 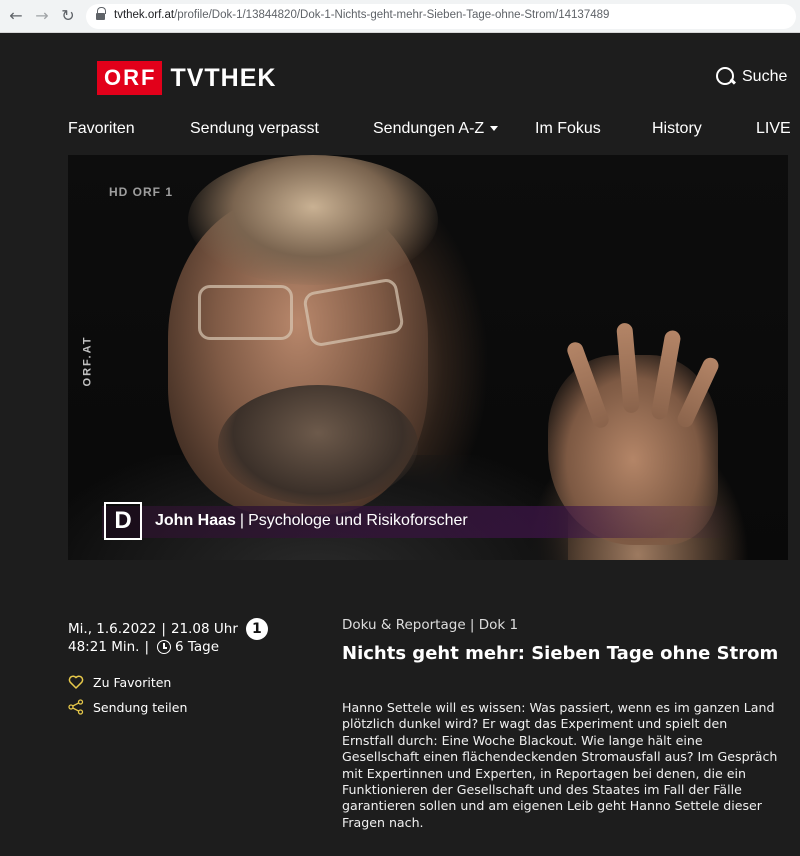 I want to click on caption-name: John Haas, so click(x=195, y=520).